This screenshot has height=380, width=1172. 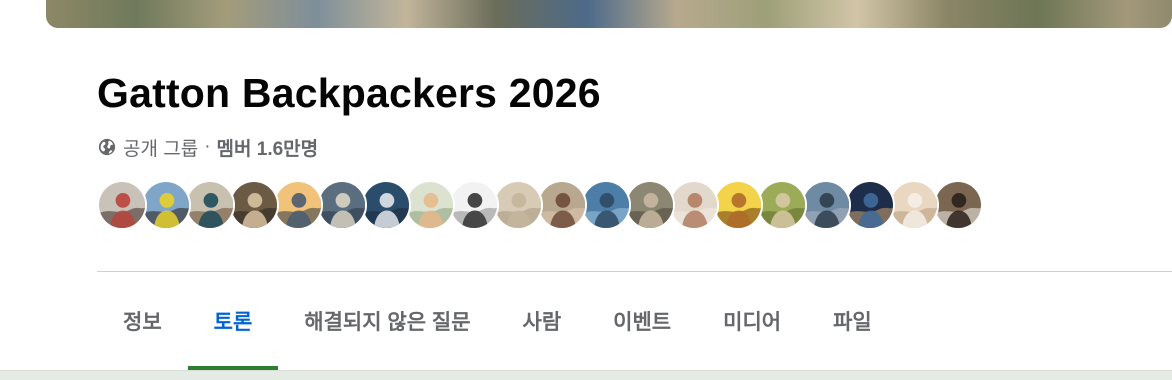 I want to click on member-avatars, so click(x=540, y=206).